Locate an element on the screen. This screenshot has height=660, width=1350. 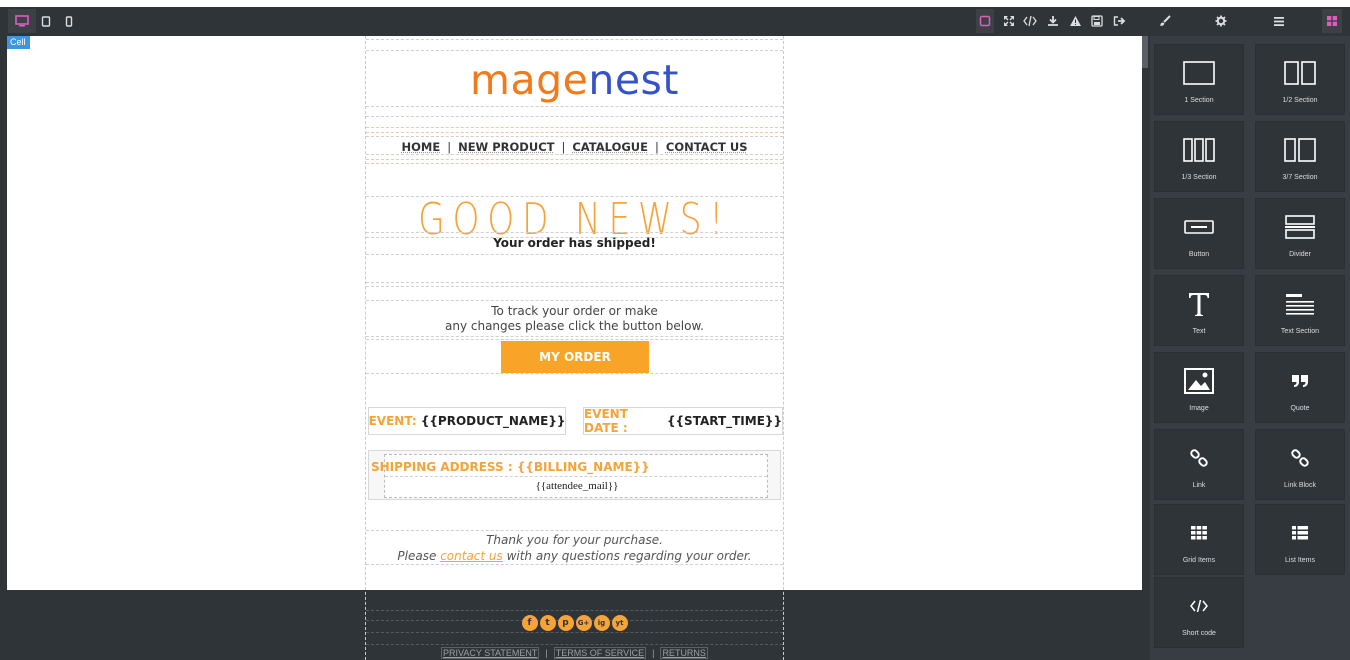
block-label: 3/7 Section is located at coordinates (1300, 177).